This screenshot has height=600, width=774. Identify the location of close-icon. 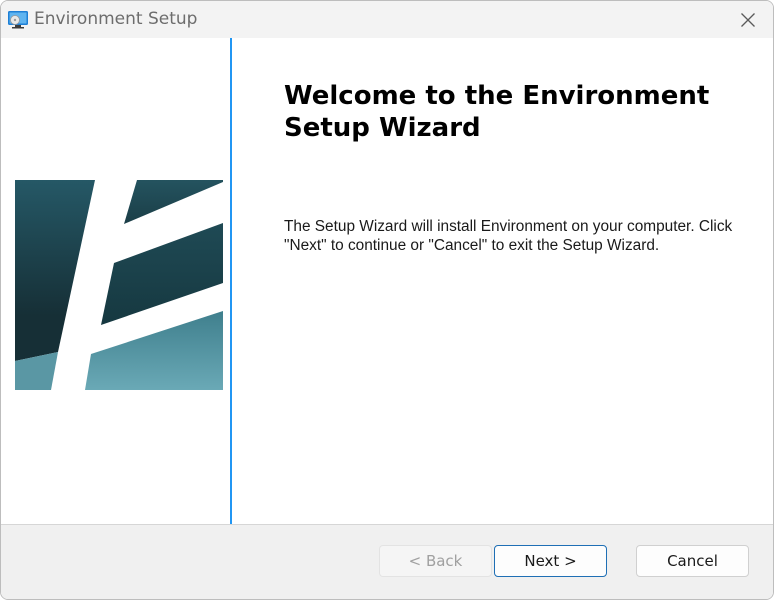
(748, 19).